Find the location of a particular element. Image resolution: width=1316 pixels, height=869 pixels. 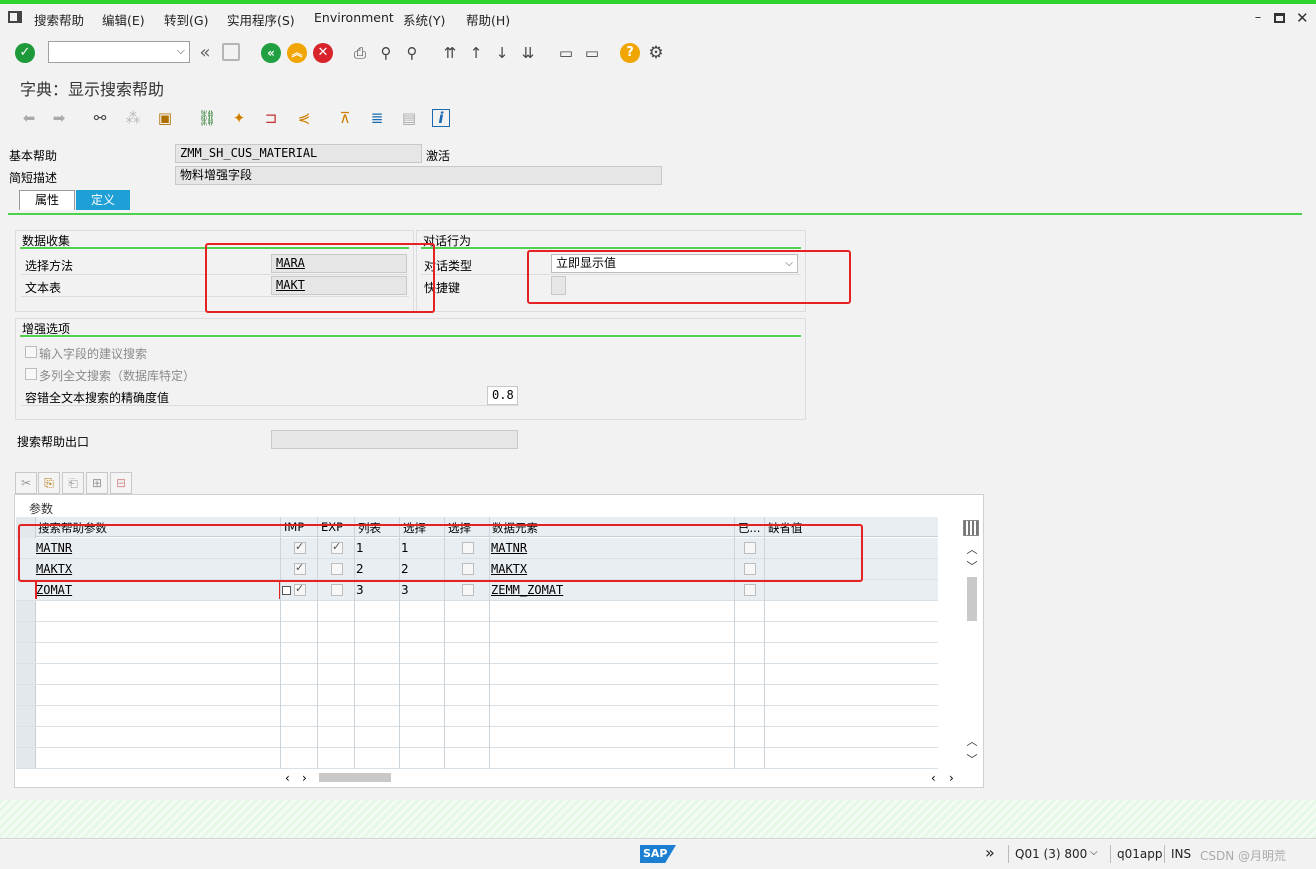

minimize-icon: – is located at coordinates (1258, 17).